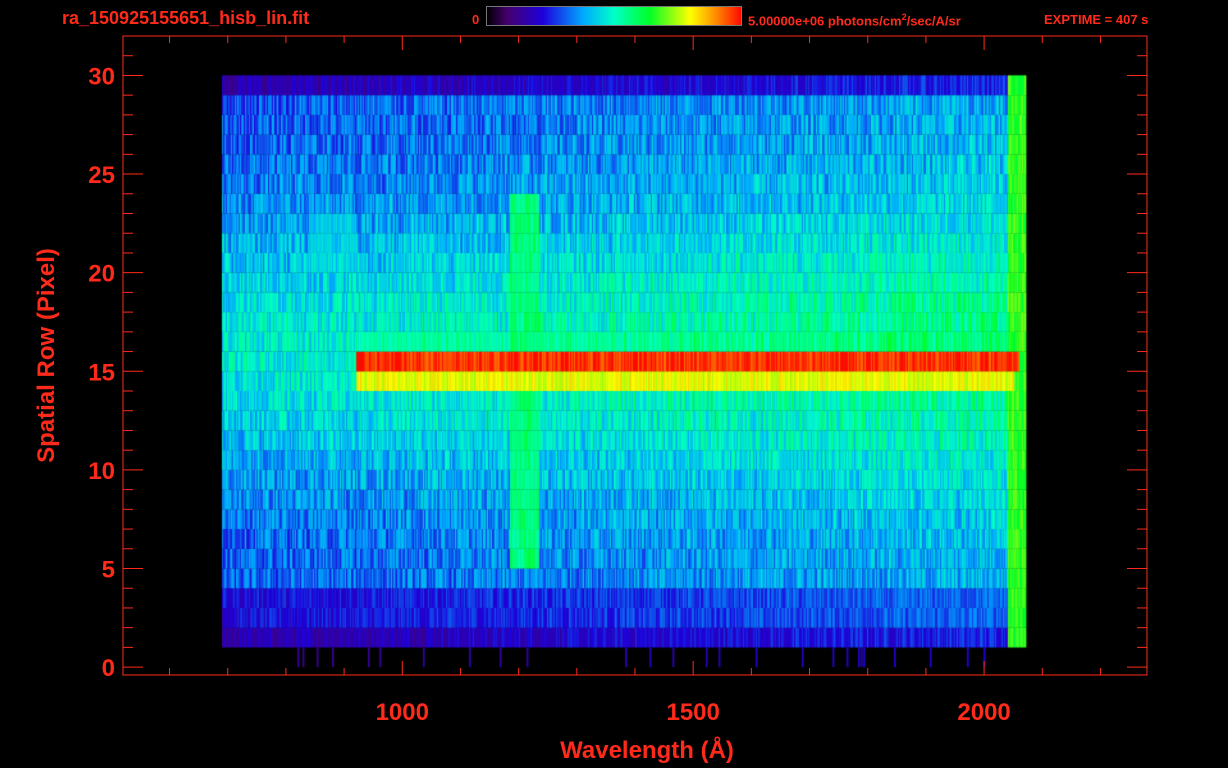 This screenshot has height=768, width=1228. Describe the element at coordinates (647, 750) in the screenshot. I see `x-axis-label: Wavelength (Å)` at that location.